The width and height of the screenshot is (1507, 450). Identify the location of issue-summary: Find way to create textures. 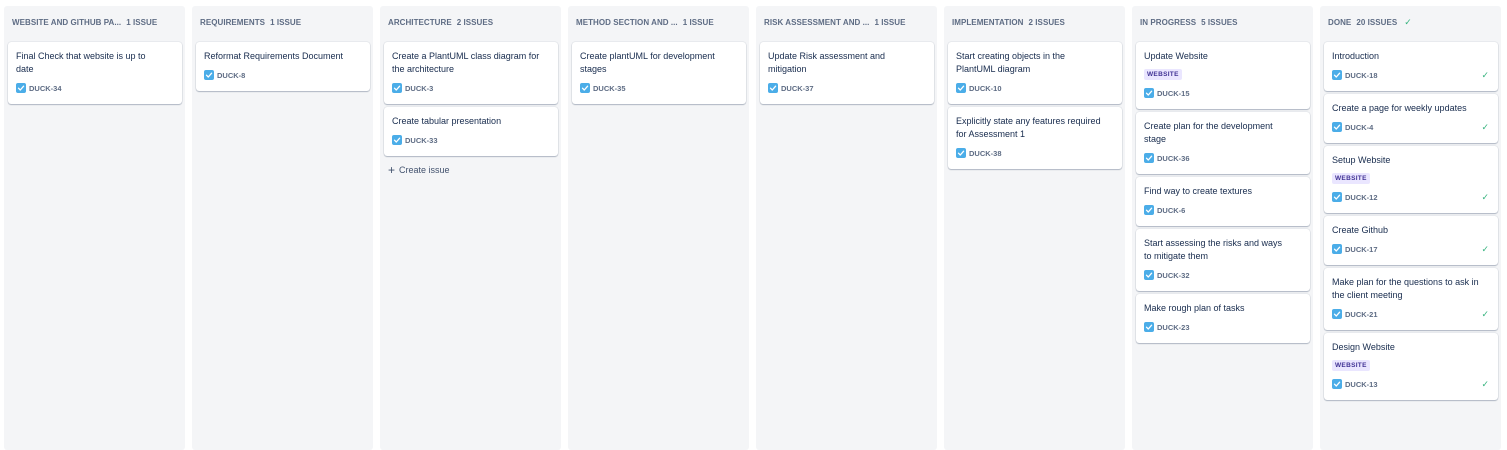
(1198, 191).